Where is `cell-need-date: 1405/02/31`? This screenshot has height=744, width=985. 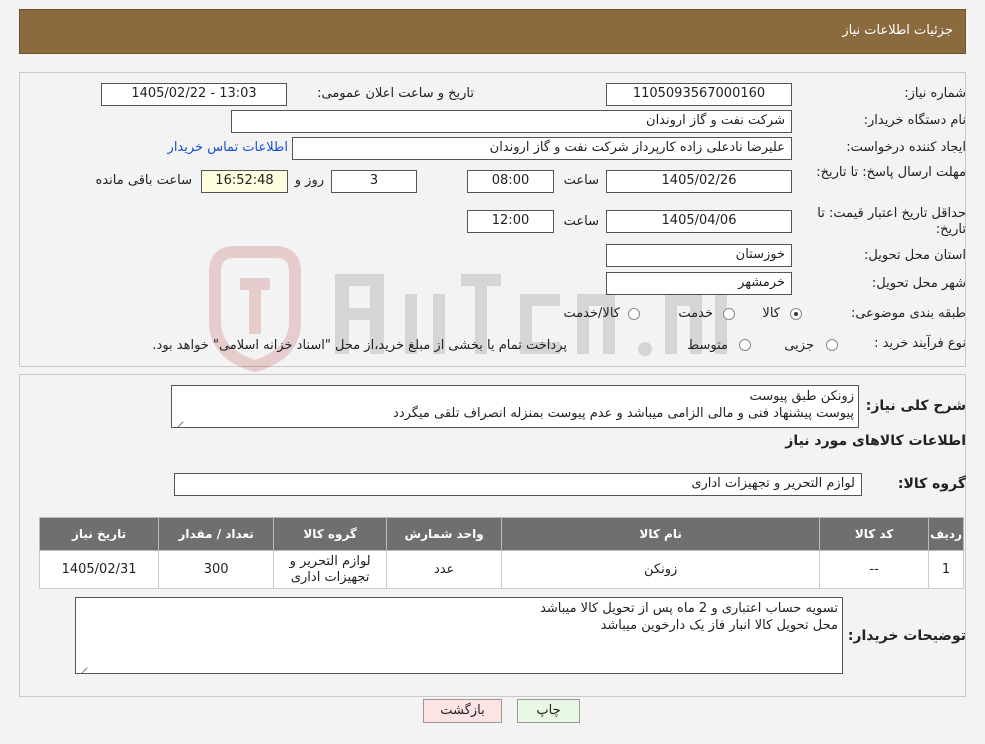 cell-need-date: 1405/02/31 is located at coordinates (99, 569).